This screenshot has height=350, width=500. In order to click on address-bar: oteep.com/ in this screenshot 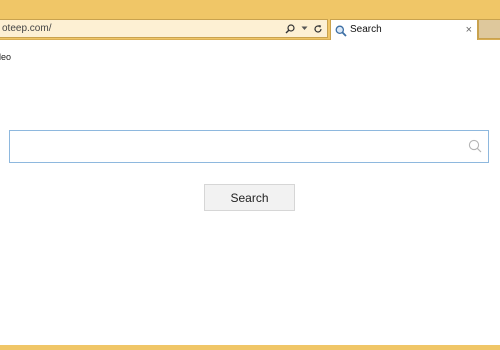, I will do `click(164, 28)`.